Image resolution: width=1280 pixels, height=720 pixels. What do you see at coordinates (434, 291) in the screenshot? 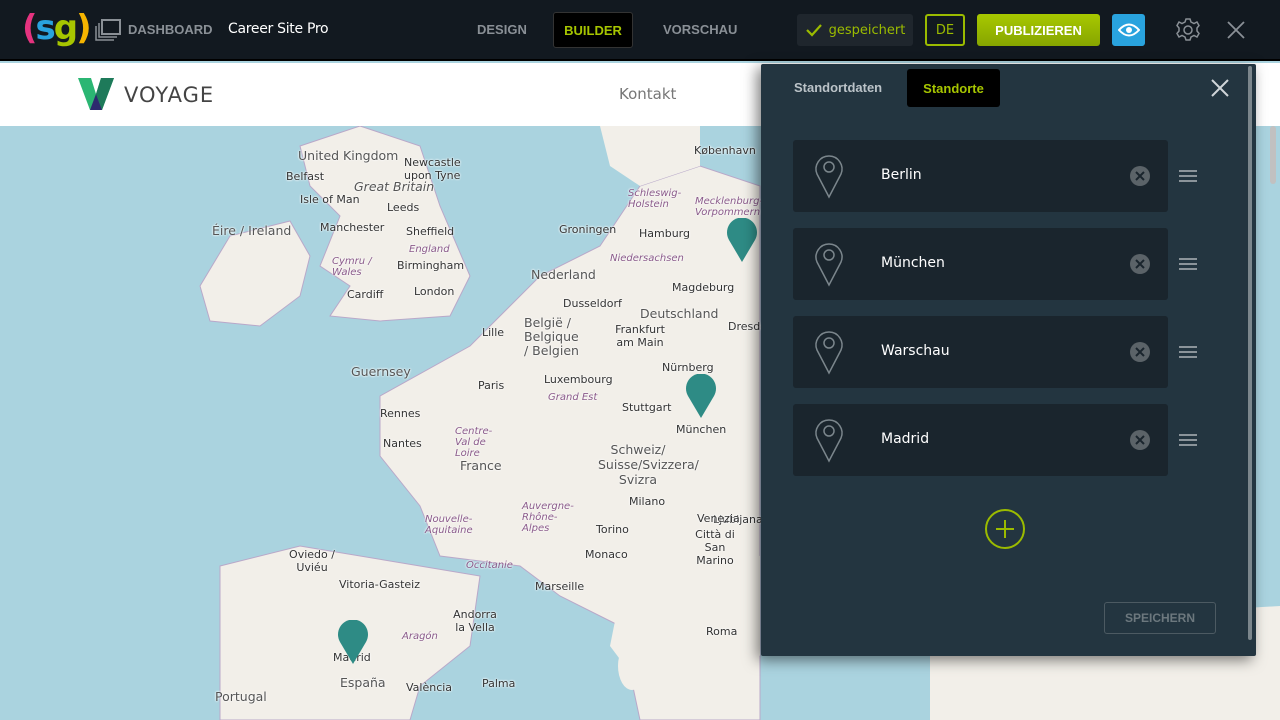
I see `map-label: London` at bounding box center [434, 291].